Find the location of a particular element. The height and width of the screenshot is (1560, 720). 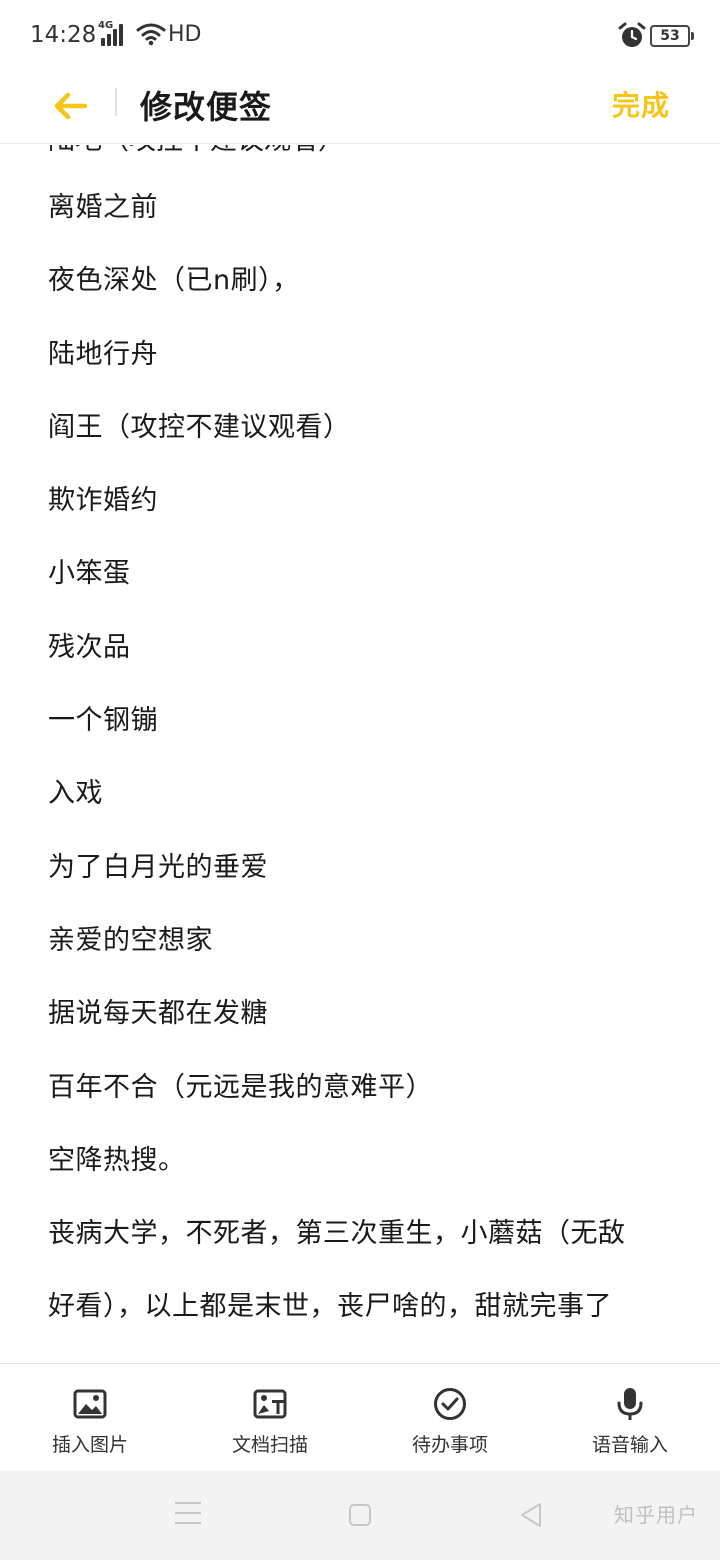

todo-label: 待办事项 is located at coordinates (449, 1445).